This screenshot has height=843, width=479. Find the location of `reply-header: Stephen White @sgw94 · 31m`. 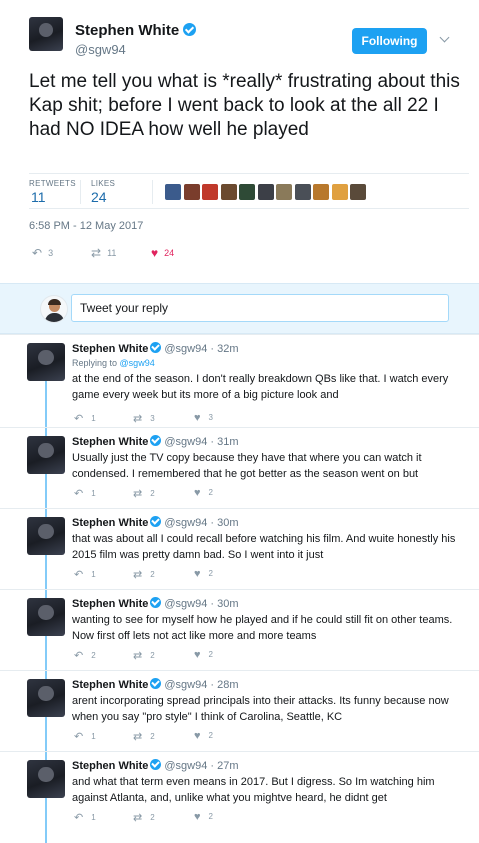

reply-header: Stephen White @sgw94 · 31m is located at coordinates (155, 441).